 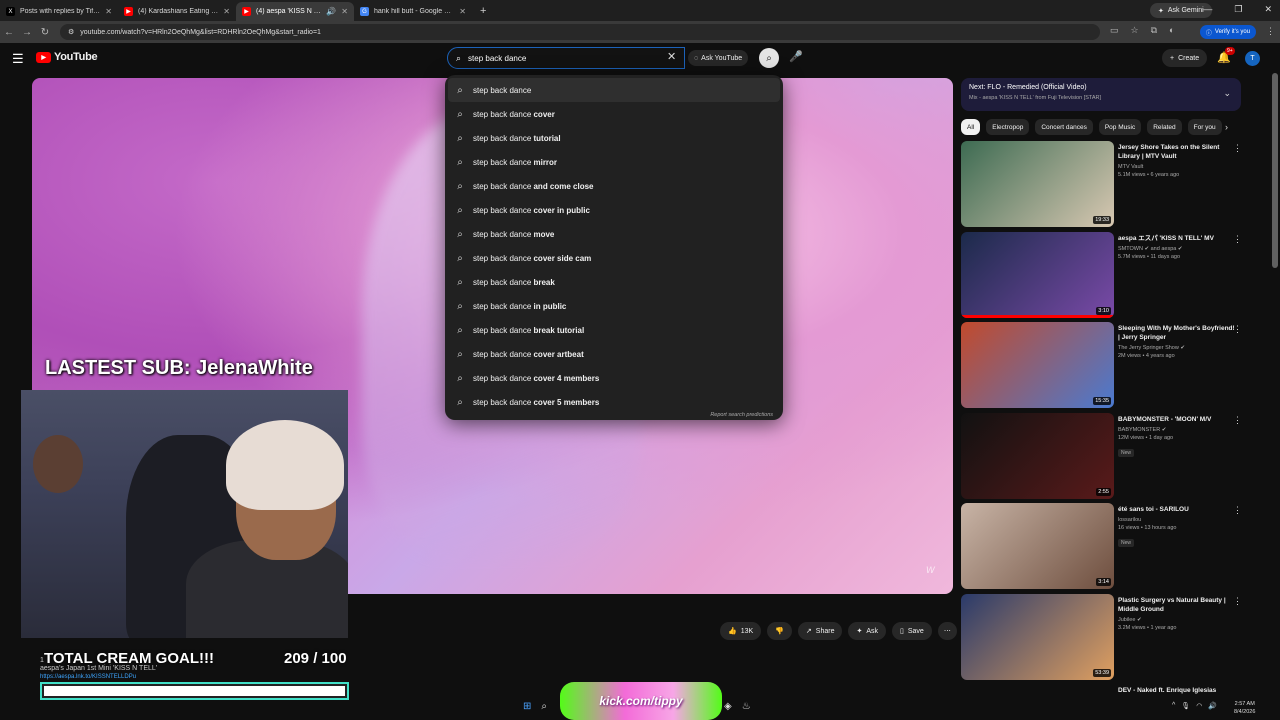 I want to click on youtube-logo: ▶ YouTube, so click(x=67, y=57).